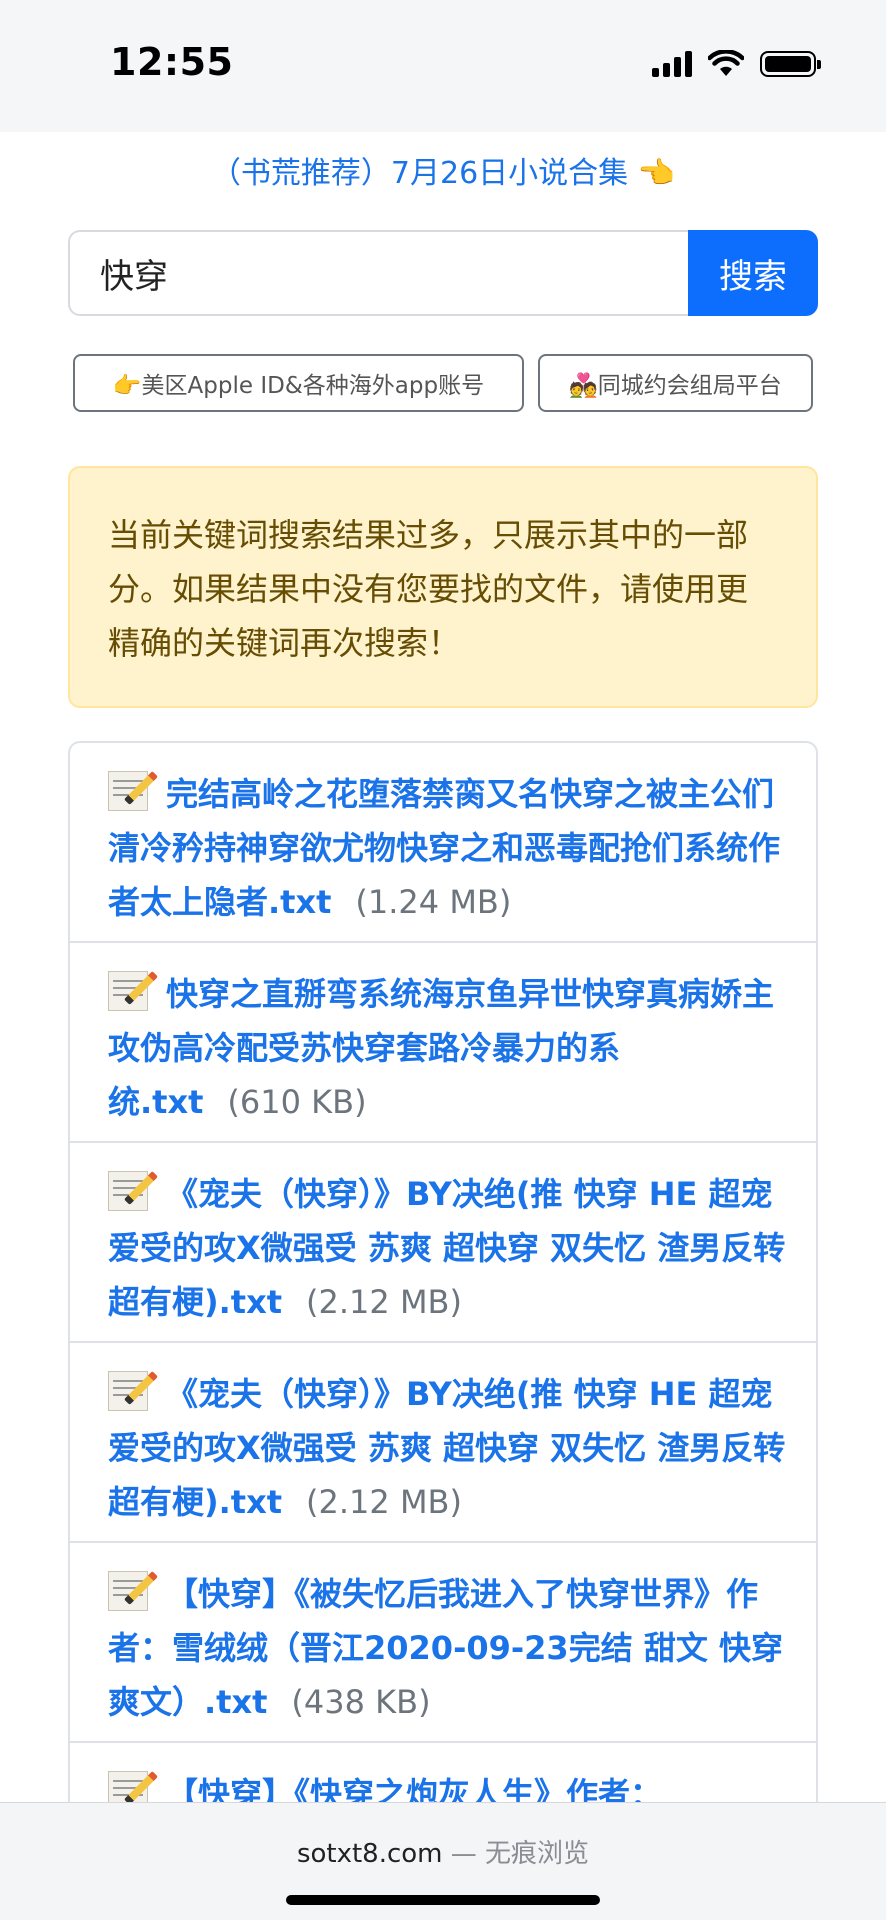 The height and width of the screenshot is (1920, 886). I want to click on address-display: sotxt8.com — 无痕浏览, so click(443, 1851).